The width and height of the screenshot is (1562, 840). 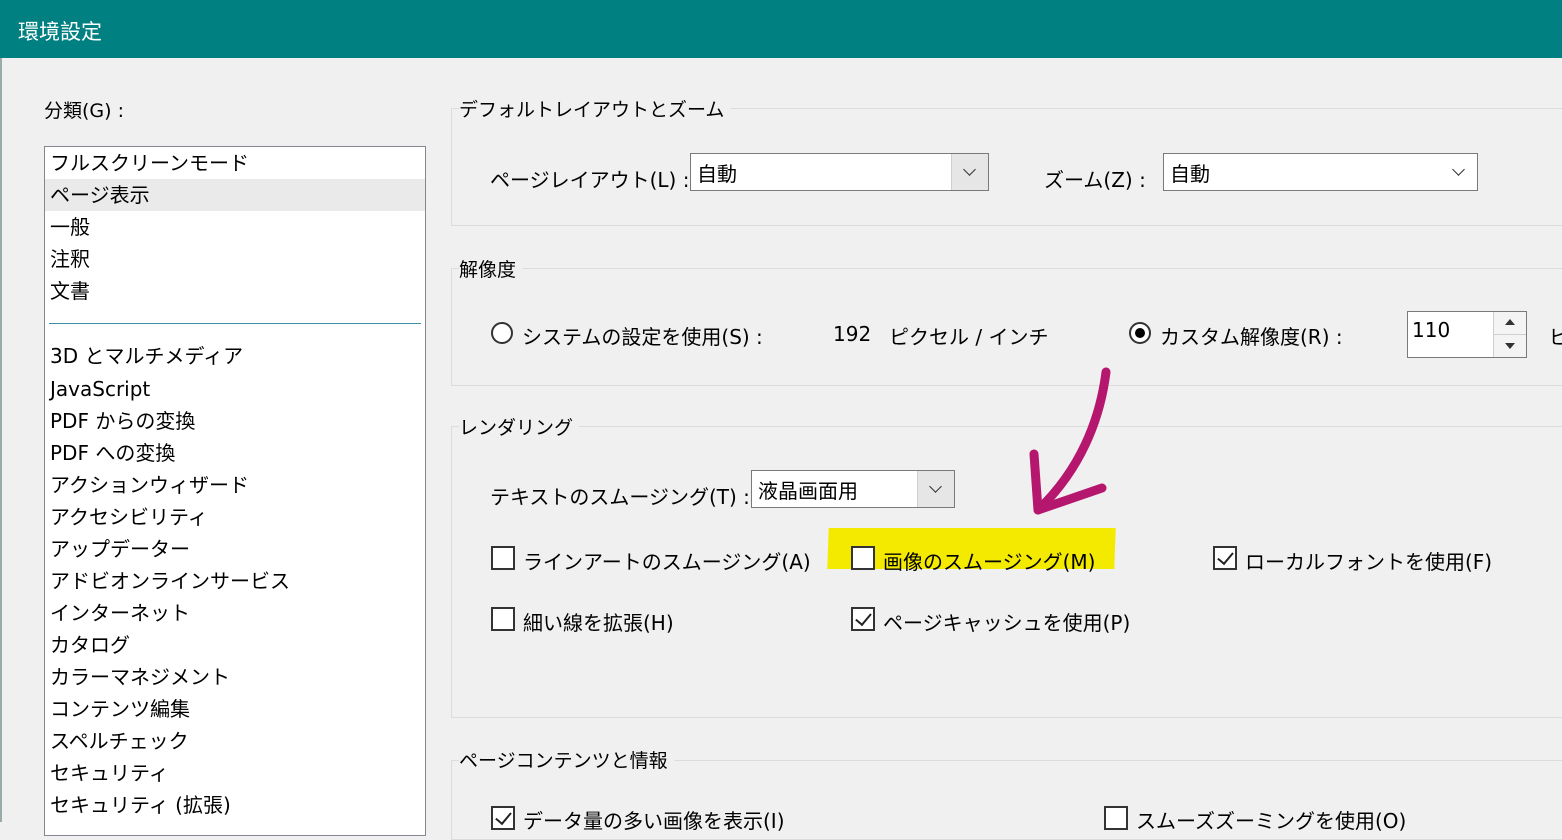 What do you see at coordinates (235, 805) in the screenshot?
I see `category-item-security-enhanced: セキュリティ (拡張)` at bounding box center [235, 805].